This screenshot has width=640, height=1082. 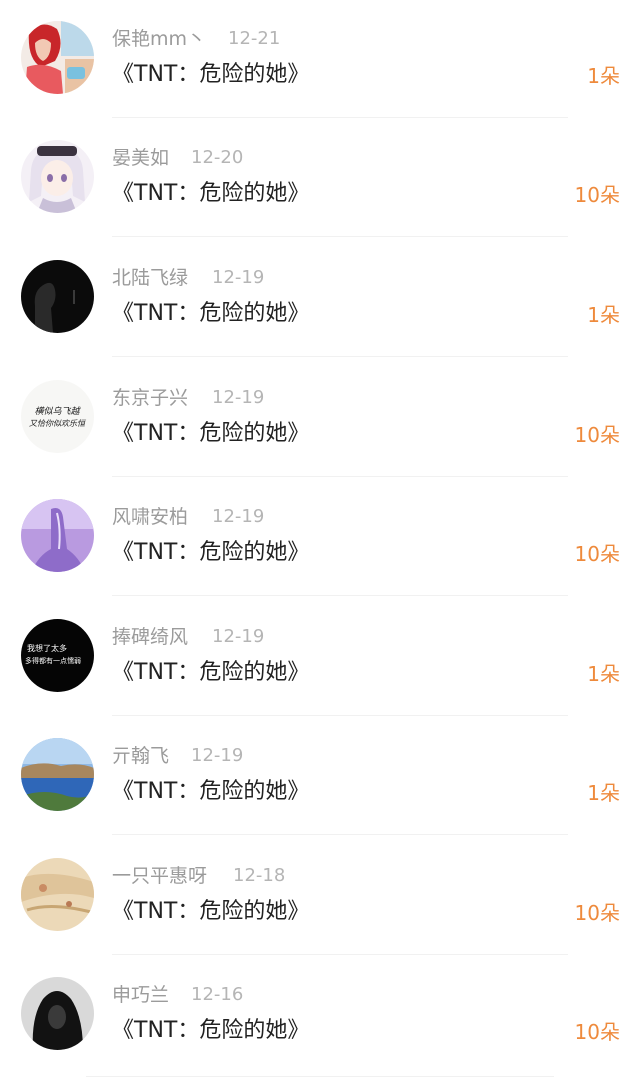 I want to click on black-text-icon: 我想了太多 多得都有一点懦弱, so click(x=57, y=655).